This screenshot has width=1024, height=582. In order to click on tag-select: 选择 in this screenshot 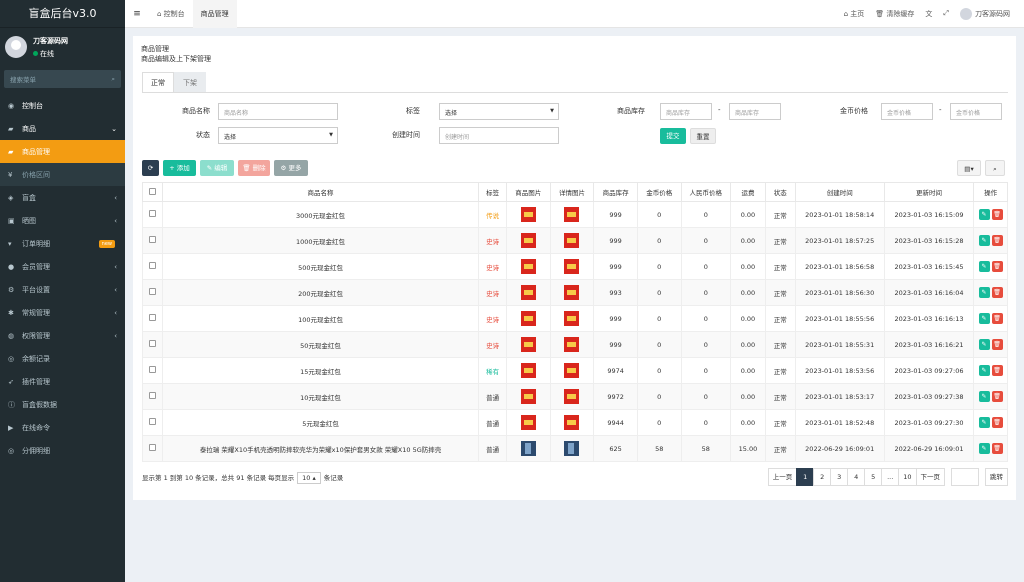, I will do `click(499, 111)`.